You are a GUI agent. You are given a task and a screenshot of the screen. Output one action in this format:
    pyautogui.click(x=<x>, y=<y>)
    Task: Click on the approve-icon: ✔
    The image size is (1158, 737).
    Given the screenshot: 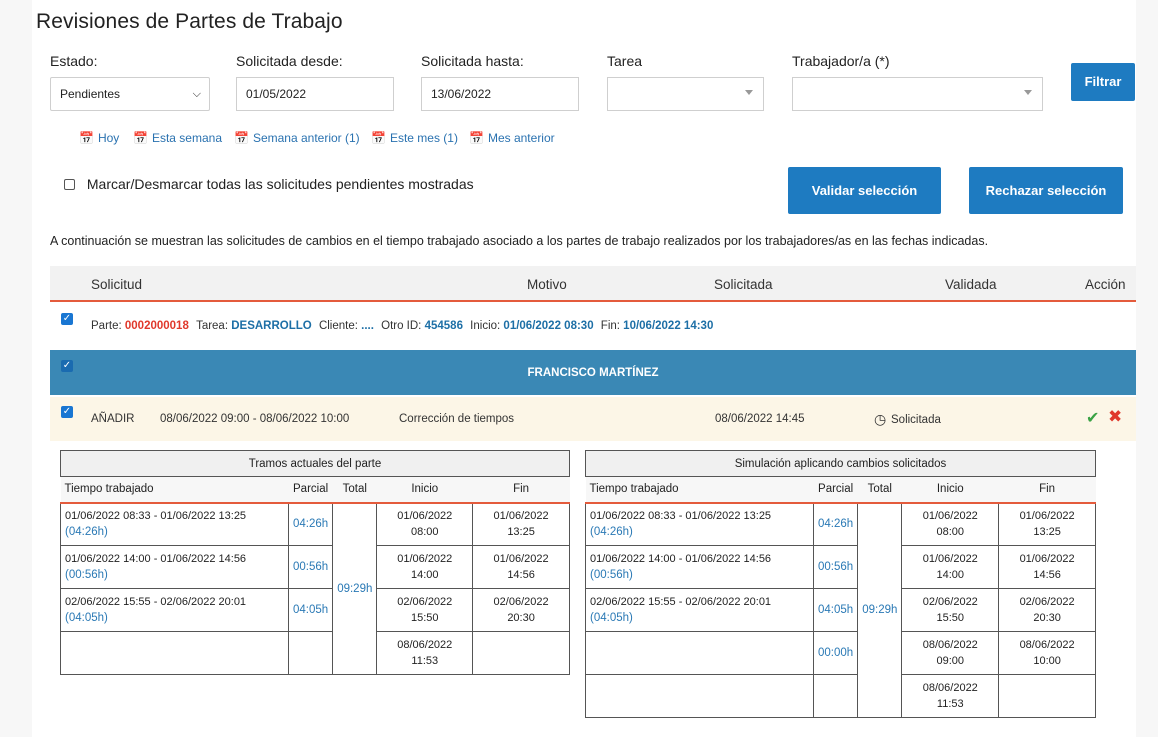 What is the action you would take?
    pyautogui.click(x=1092, y=418)
    